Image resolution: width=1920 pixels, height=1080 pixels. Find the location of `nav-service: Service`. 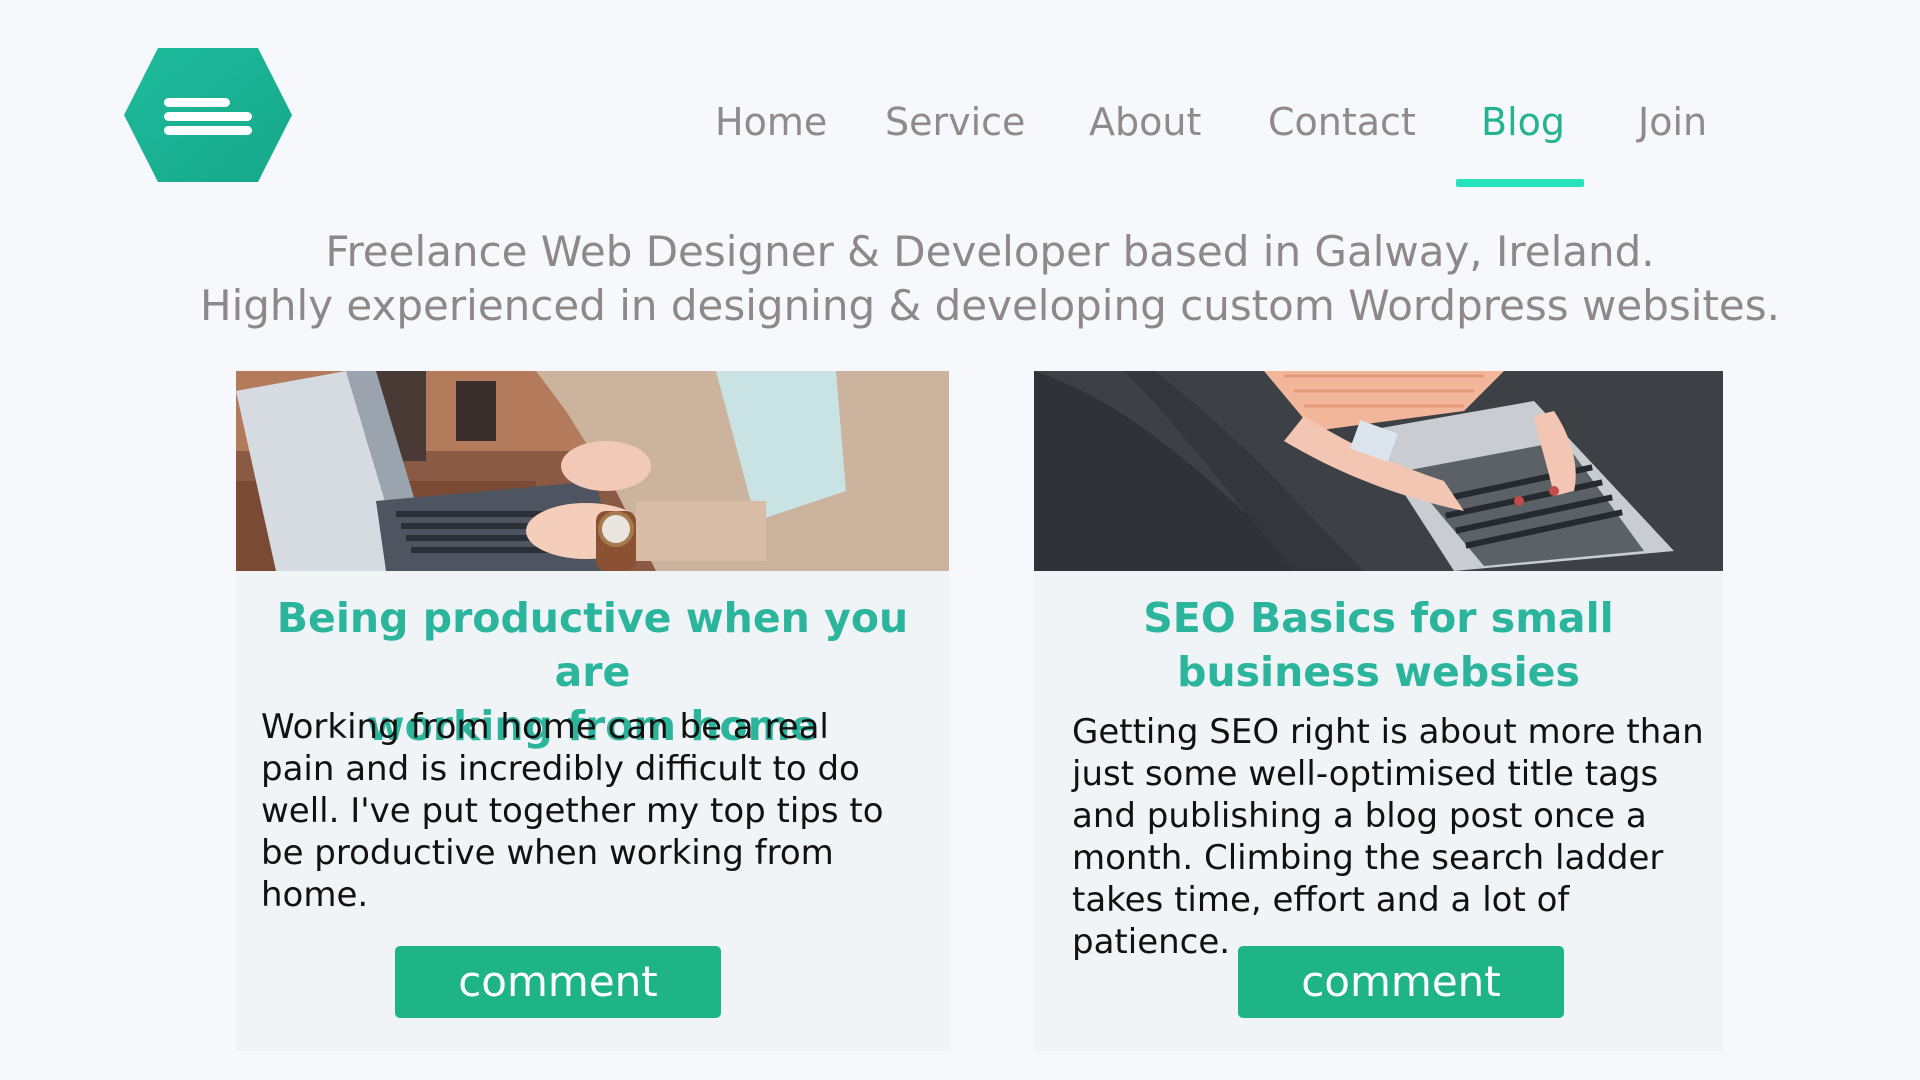

nav-service: Service is located at coordinates (955, 122).